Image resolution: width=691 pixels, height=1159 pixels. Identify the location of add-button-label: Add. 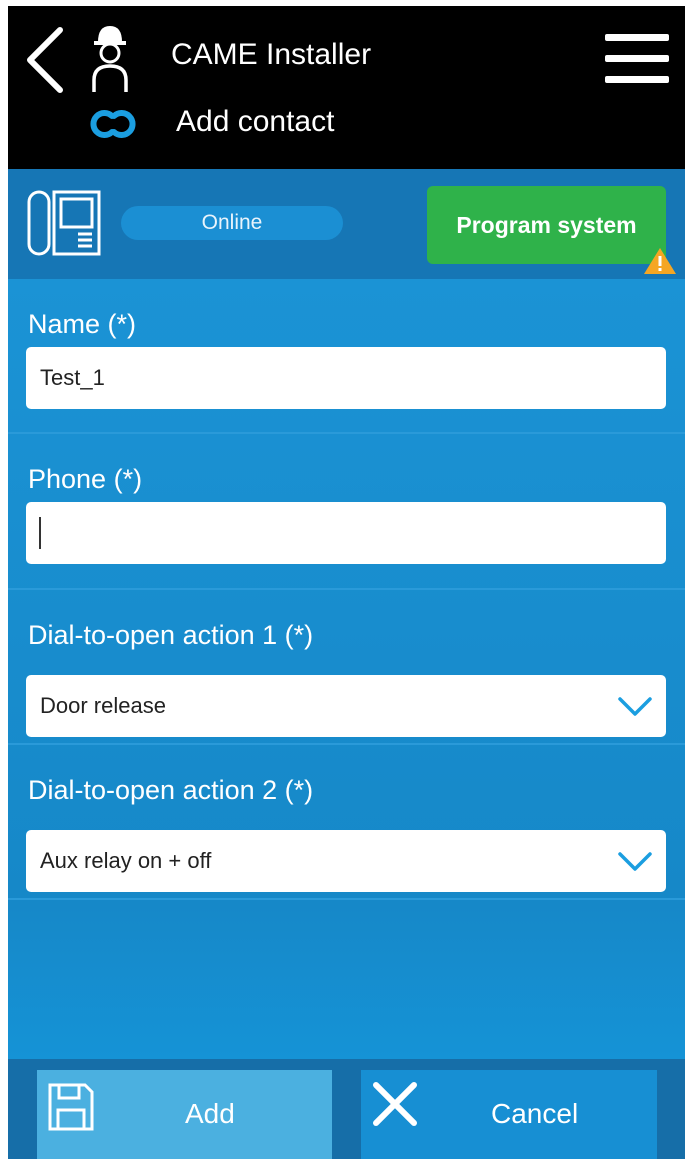
(210, 1113).